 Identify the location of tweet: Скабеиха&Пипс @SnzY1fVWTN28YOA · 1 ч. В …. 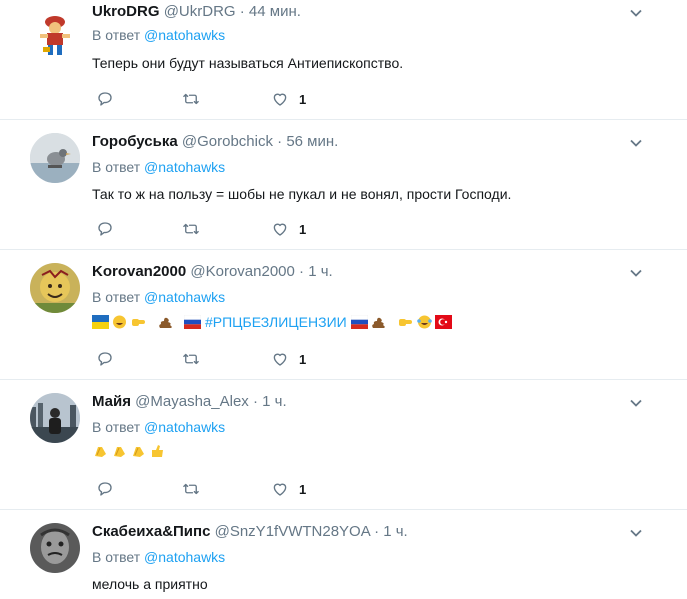
(343, 554).